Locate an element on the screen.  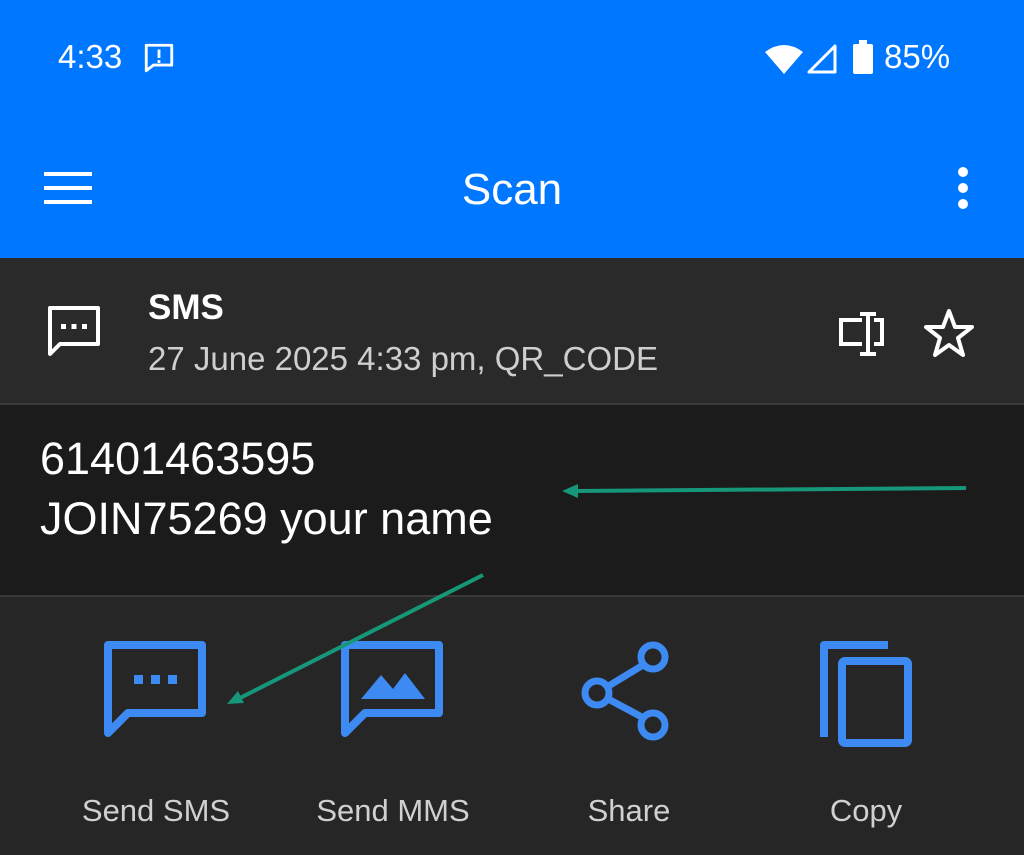
content-phone-number: 61401463595 is located at coordinates (178, 458).